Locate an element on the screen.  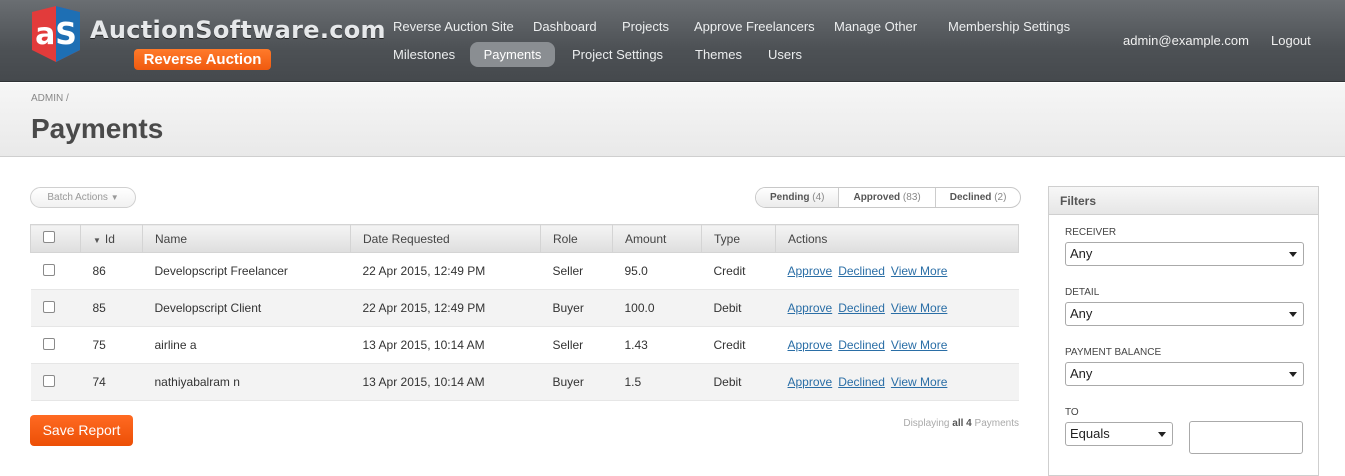
row-type: Credit is located at coordinates (738, 271).